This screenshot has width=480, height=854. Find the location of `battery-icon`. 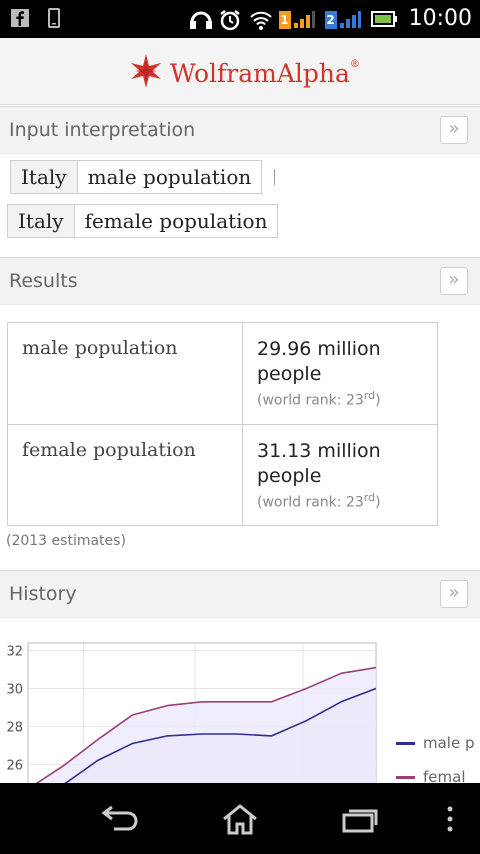

battery-icon is located at coordinates (384, 19).